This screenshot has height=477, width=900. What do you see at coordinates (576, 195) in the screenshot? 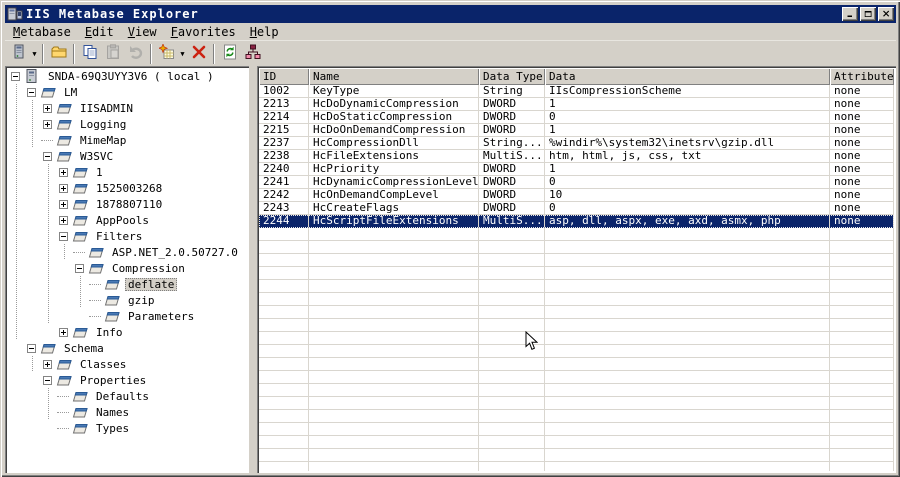
I see `property-row-2242: 2242 HcOnDemandCompLevel DWORD 10 none` at bounding box center [576, 195].